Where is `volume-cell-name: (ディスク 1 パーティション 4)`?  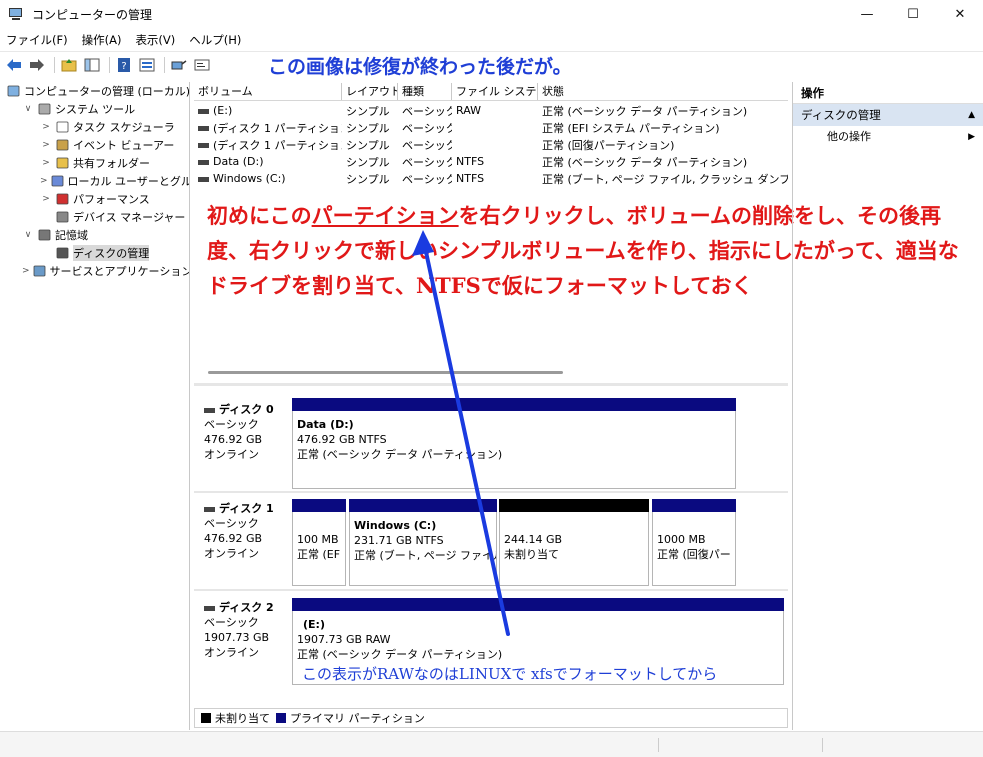
volume-cell-name: (ディスク 1 パーティション 4) is located at coordinates (268, 145).